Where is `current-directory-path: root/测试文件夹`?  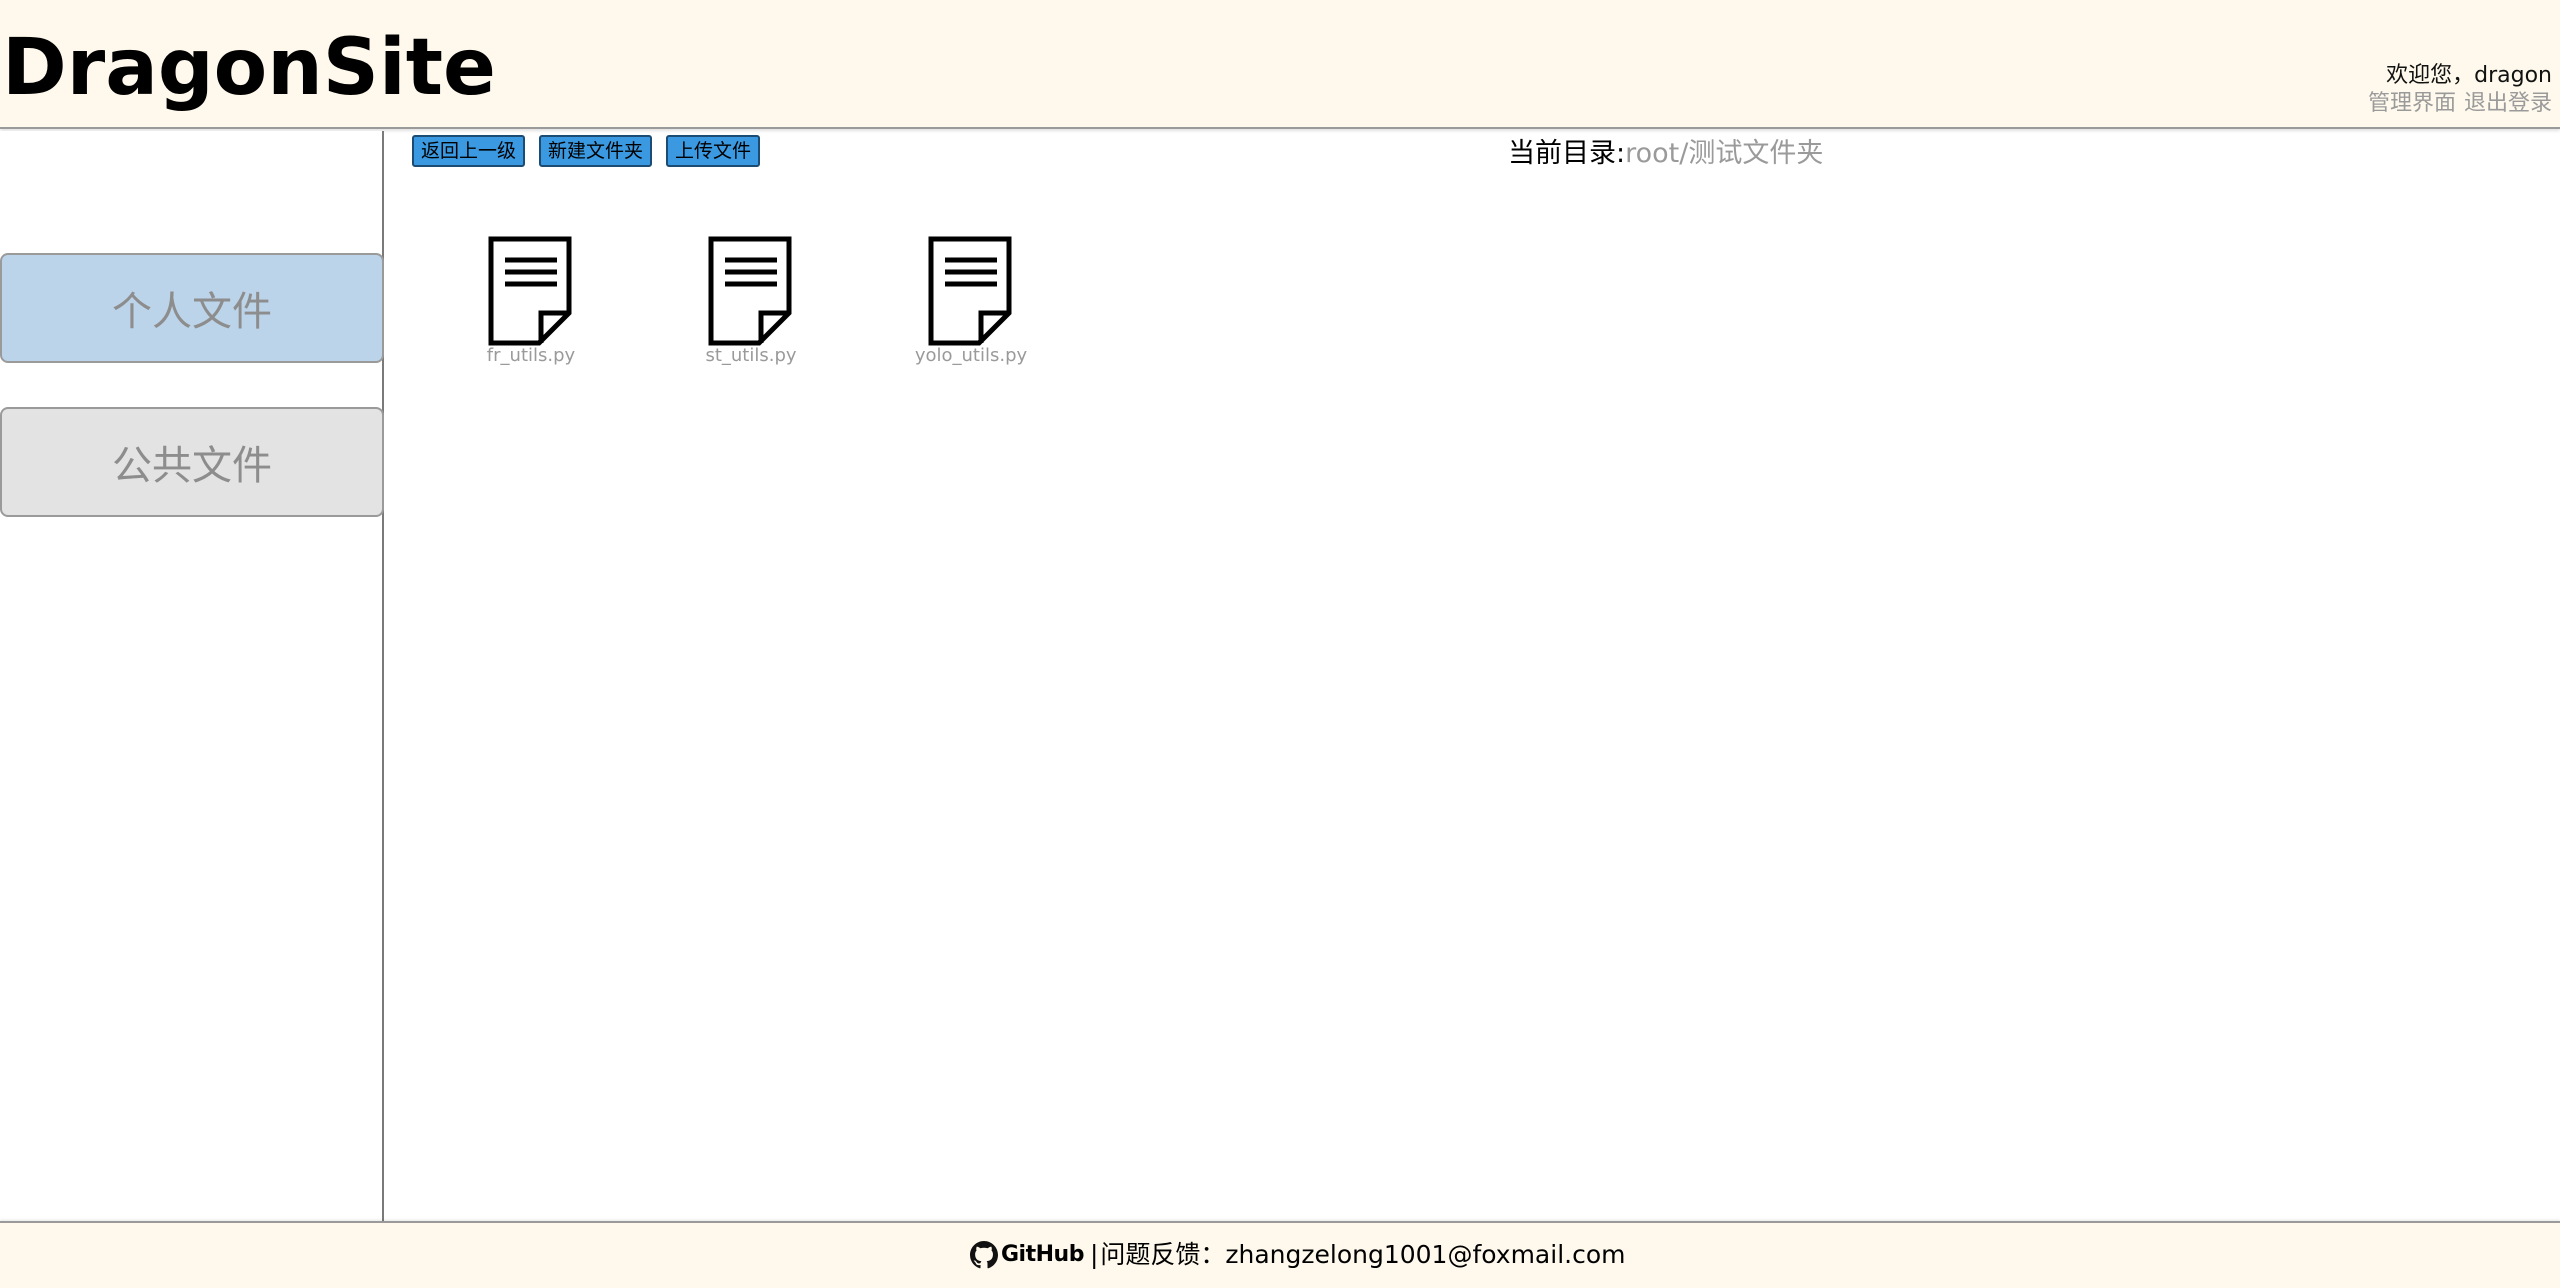
current-directory-path: root/测试文件夹 is located at coordinates (1724, 153).